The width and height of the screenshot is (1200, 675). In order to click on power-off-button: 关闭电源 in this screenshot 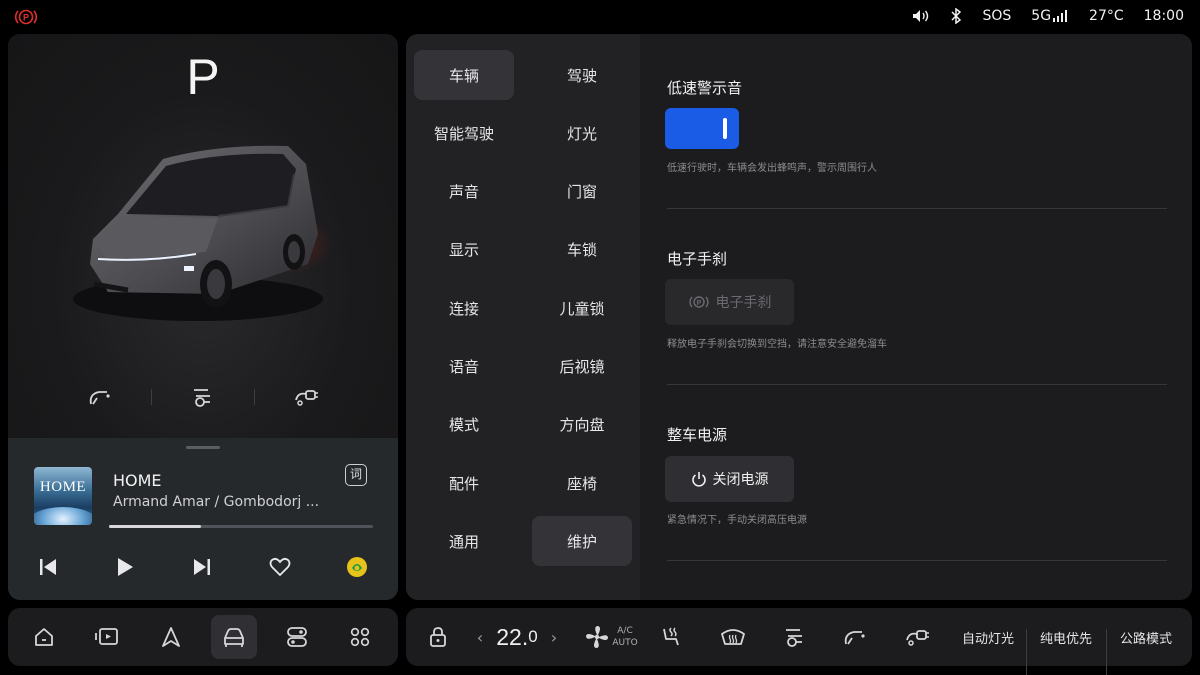, I will do `click(729, 479)`.